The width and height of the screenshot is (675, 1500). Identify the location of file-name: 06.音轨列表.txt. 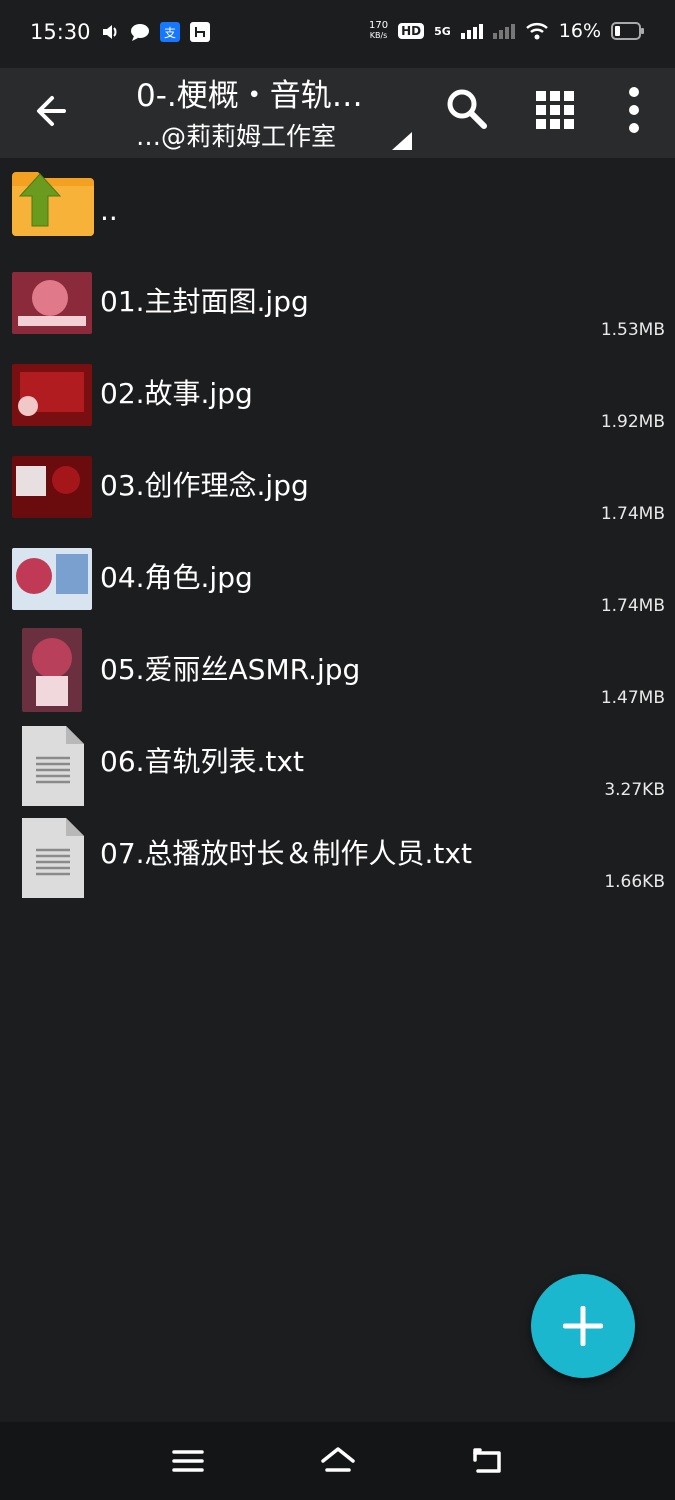
(202, 761).